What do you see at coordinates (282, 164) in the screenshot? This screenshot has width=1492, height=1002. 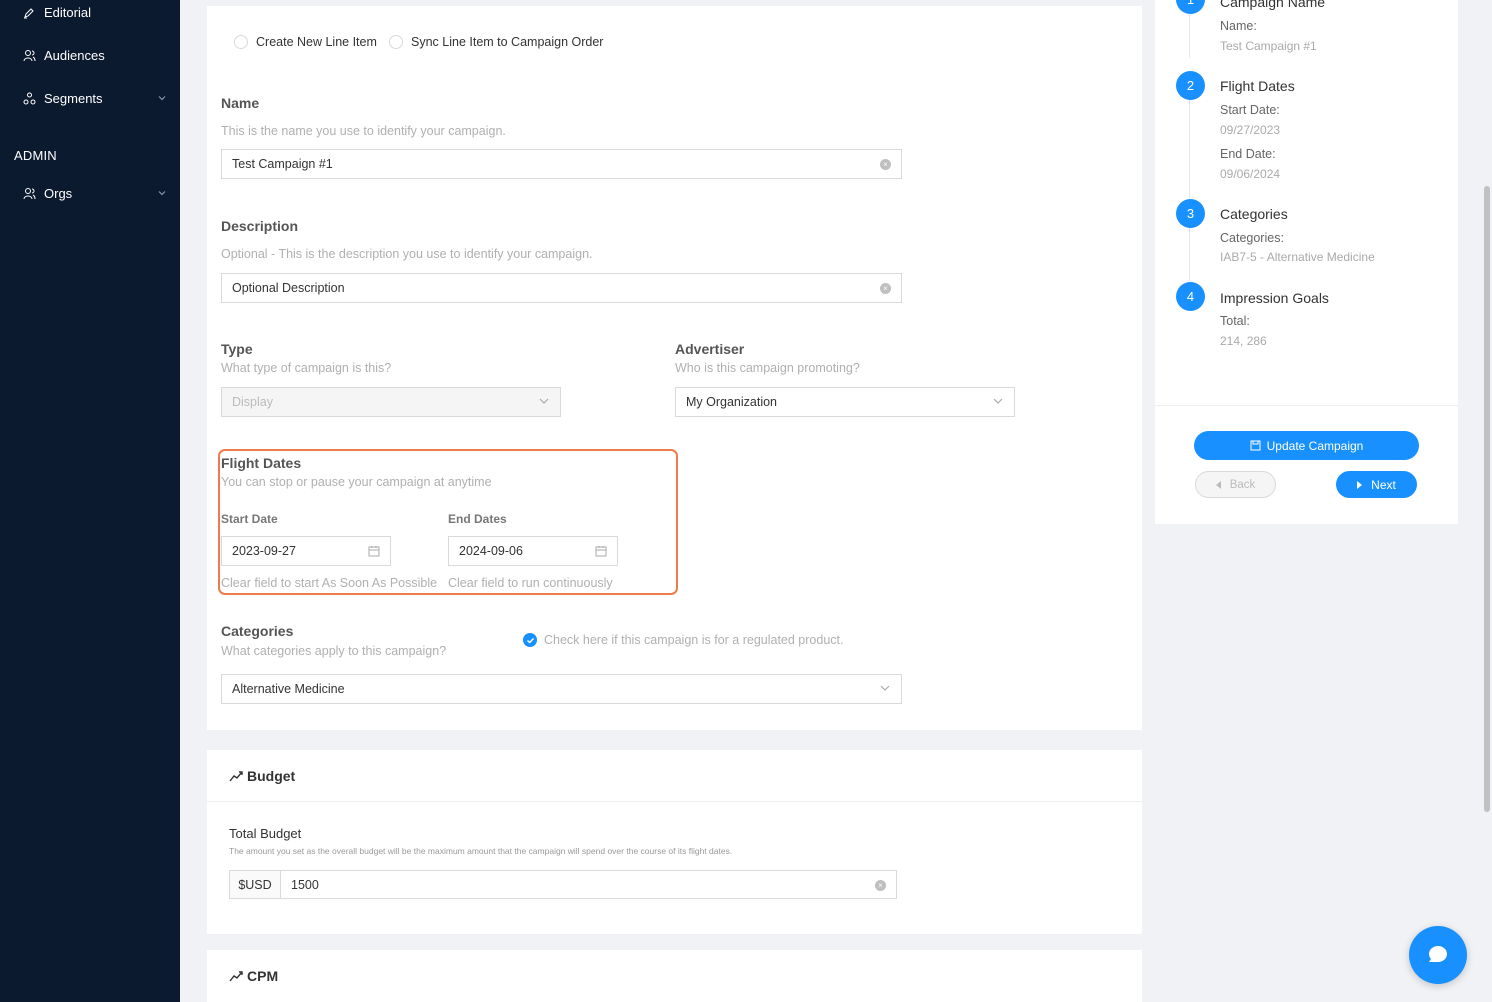 I see `name-input-value: Test Campaign #1` at bounding box center [282, 164].